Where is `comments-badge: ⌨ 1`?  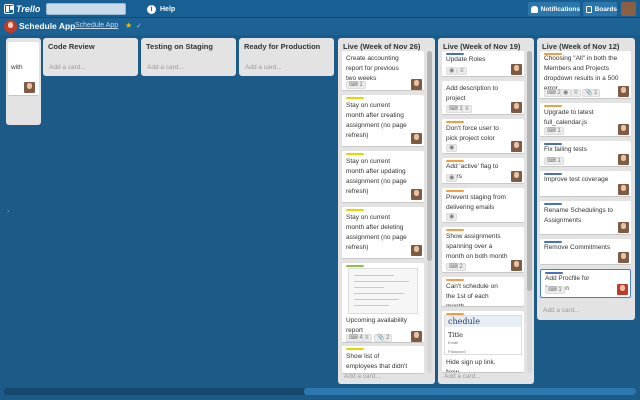 comments-badge: ⌨ 1 is located at coordinates (555, 290).